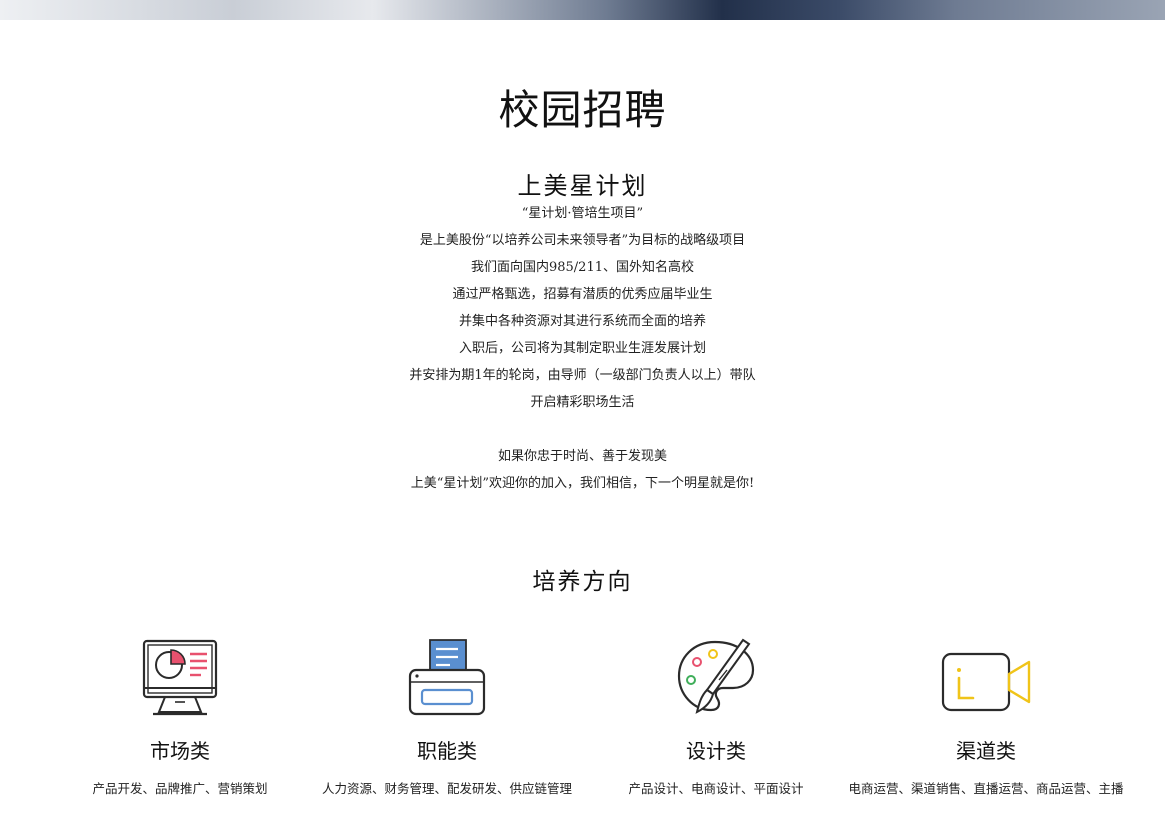  I want to click on top-banner-image, so click(582, 10).